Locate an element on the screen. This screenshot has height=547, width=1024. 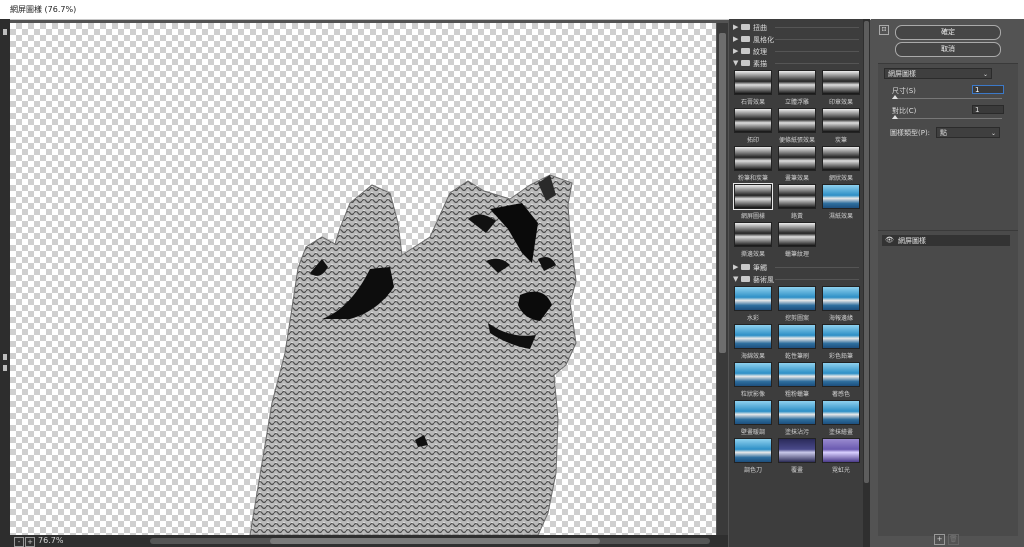
collapse-arrow-icon is located at coordinates (5, 32).